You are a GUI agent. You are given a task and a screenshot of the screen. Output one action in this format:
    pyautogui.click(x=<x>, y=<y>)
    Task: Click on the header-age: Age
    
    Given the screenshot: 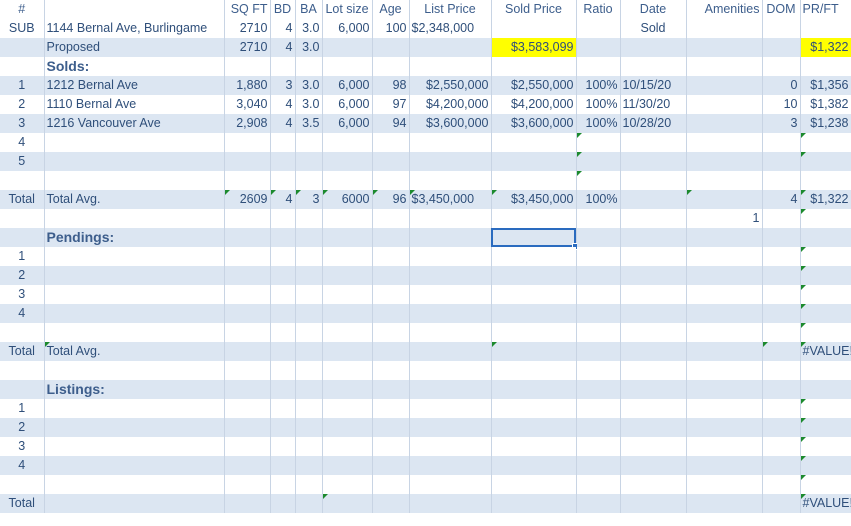 What is the action you would take?
    pyautogui.click(x=391, y=9)
    